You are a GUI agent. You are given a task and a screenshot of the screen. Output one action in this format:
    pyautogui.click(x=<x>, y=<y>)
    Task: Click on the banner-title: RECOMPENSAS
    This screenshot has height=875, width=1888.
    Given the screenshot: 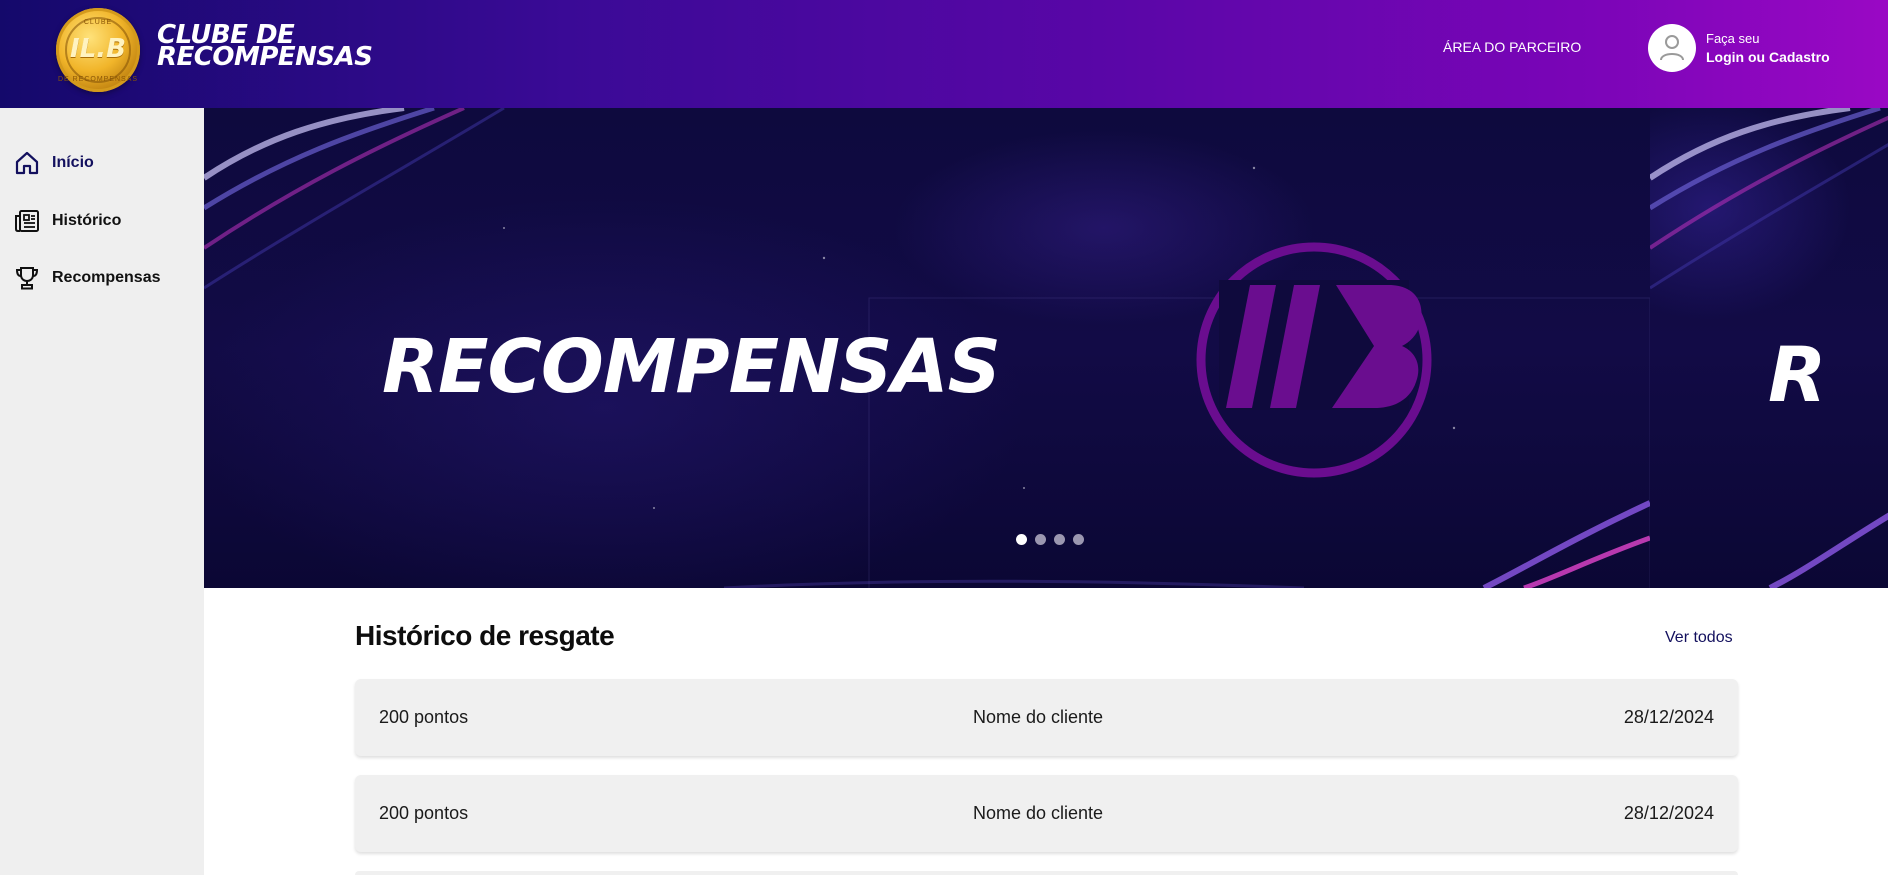 What is the action you would take?
    pyautogui.click(x=691, y=367)
    